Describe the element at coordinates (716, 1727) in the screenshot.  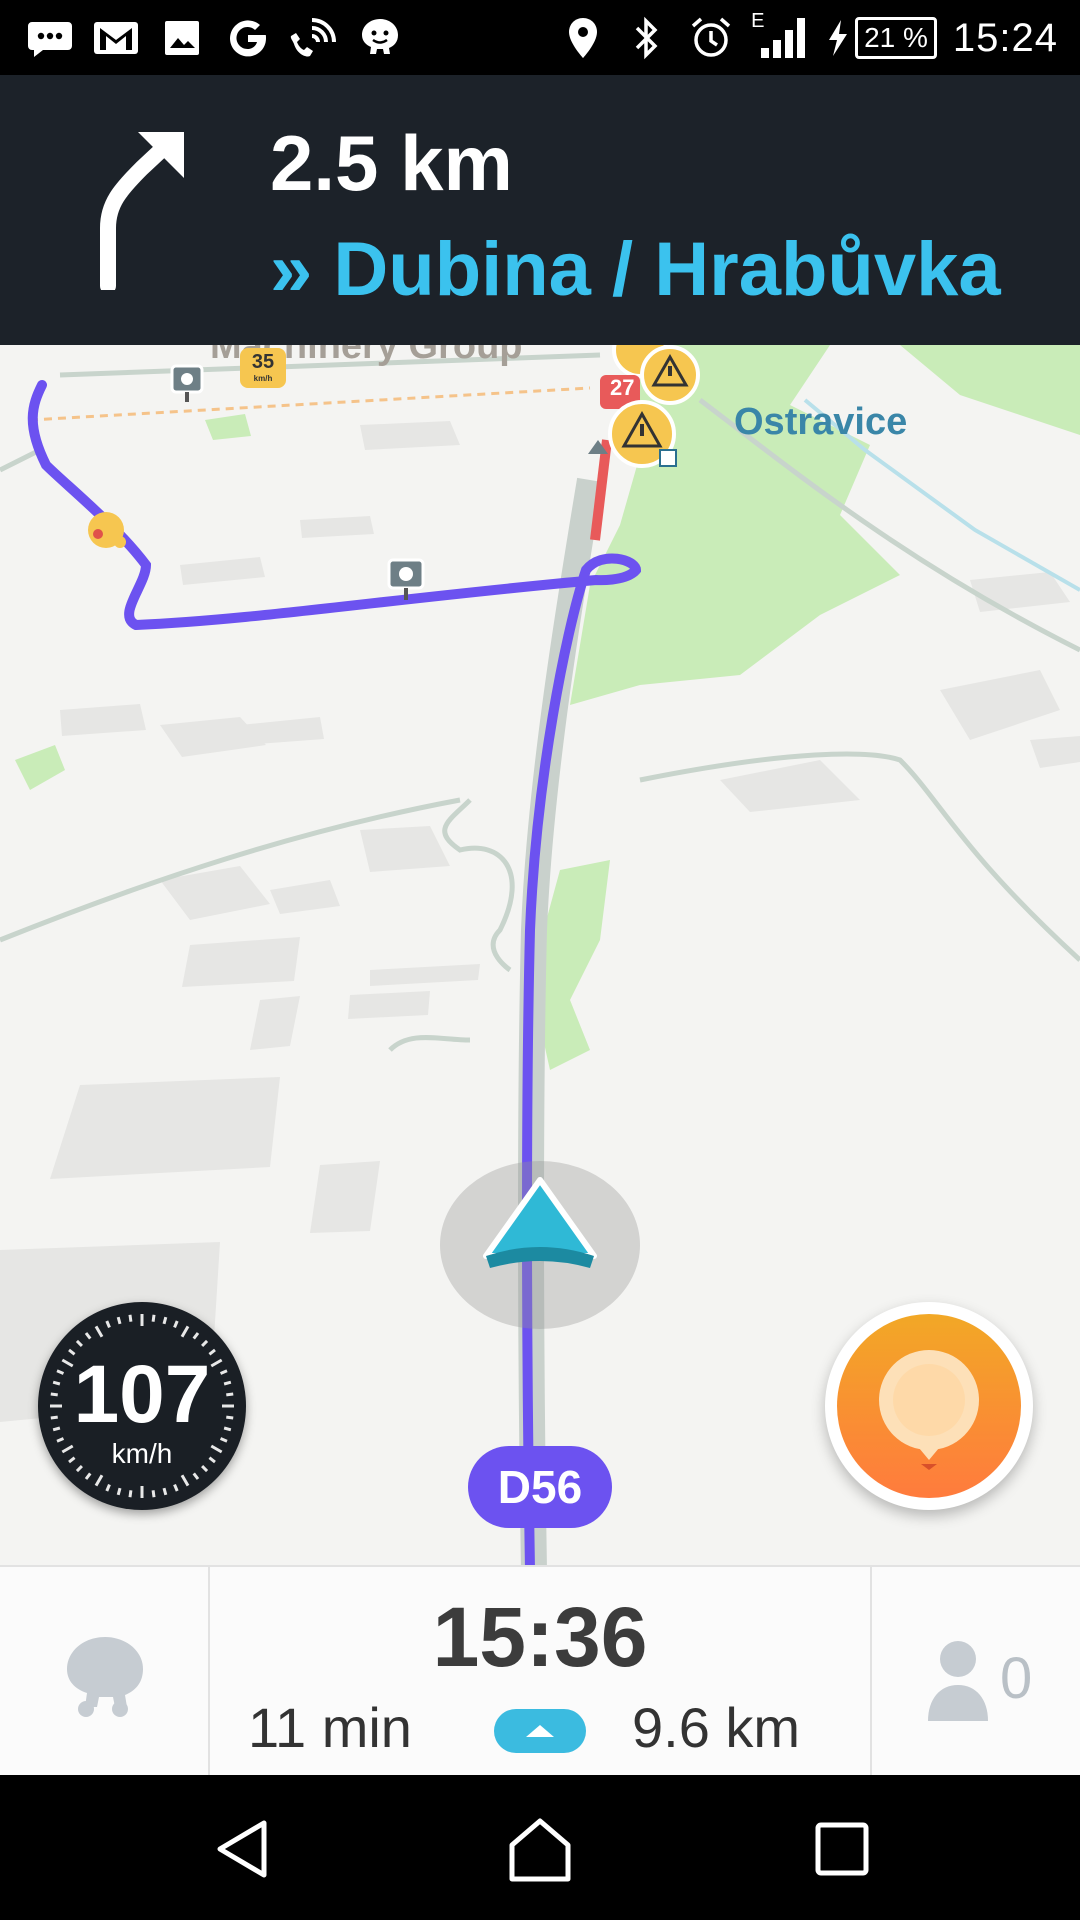
I see `remaining-distance: 9.6 km` at that location.